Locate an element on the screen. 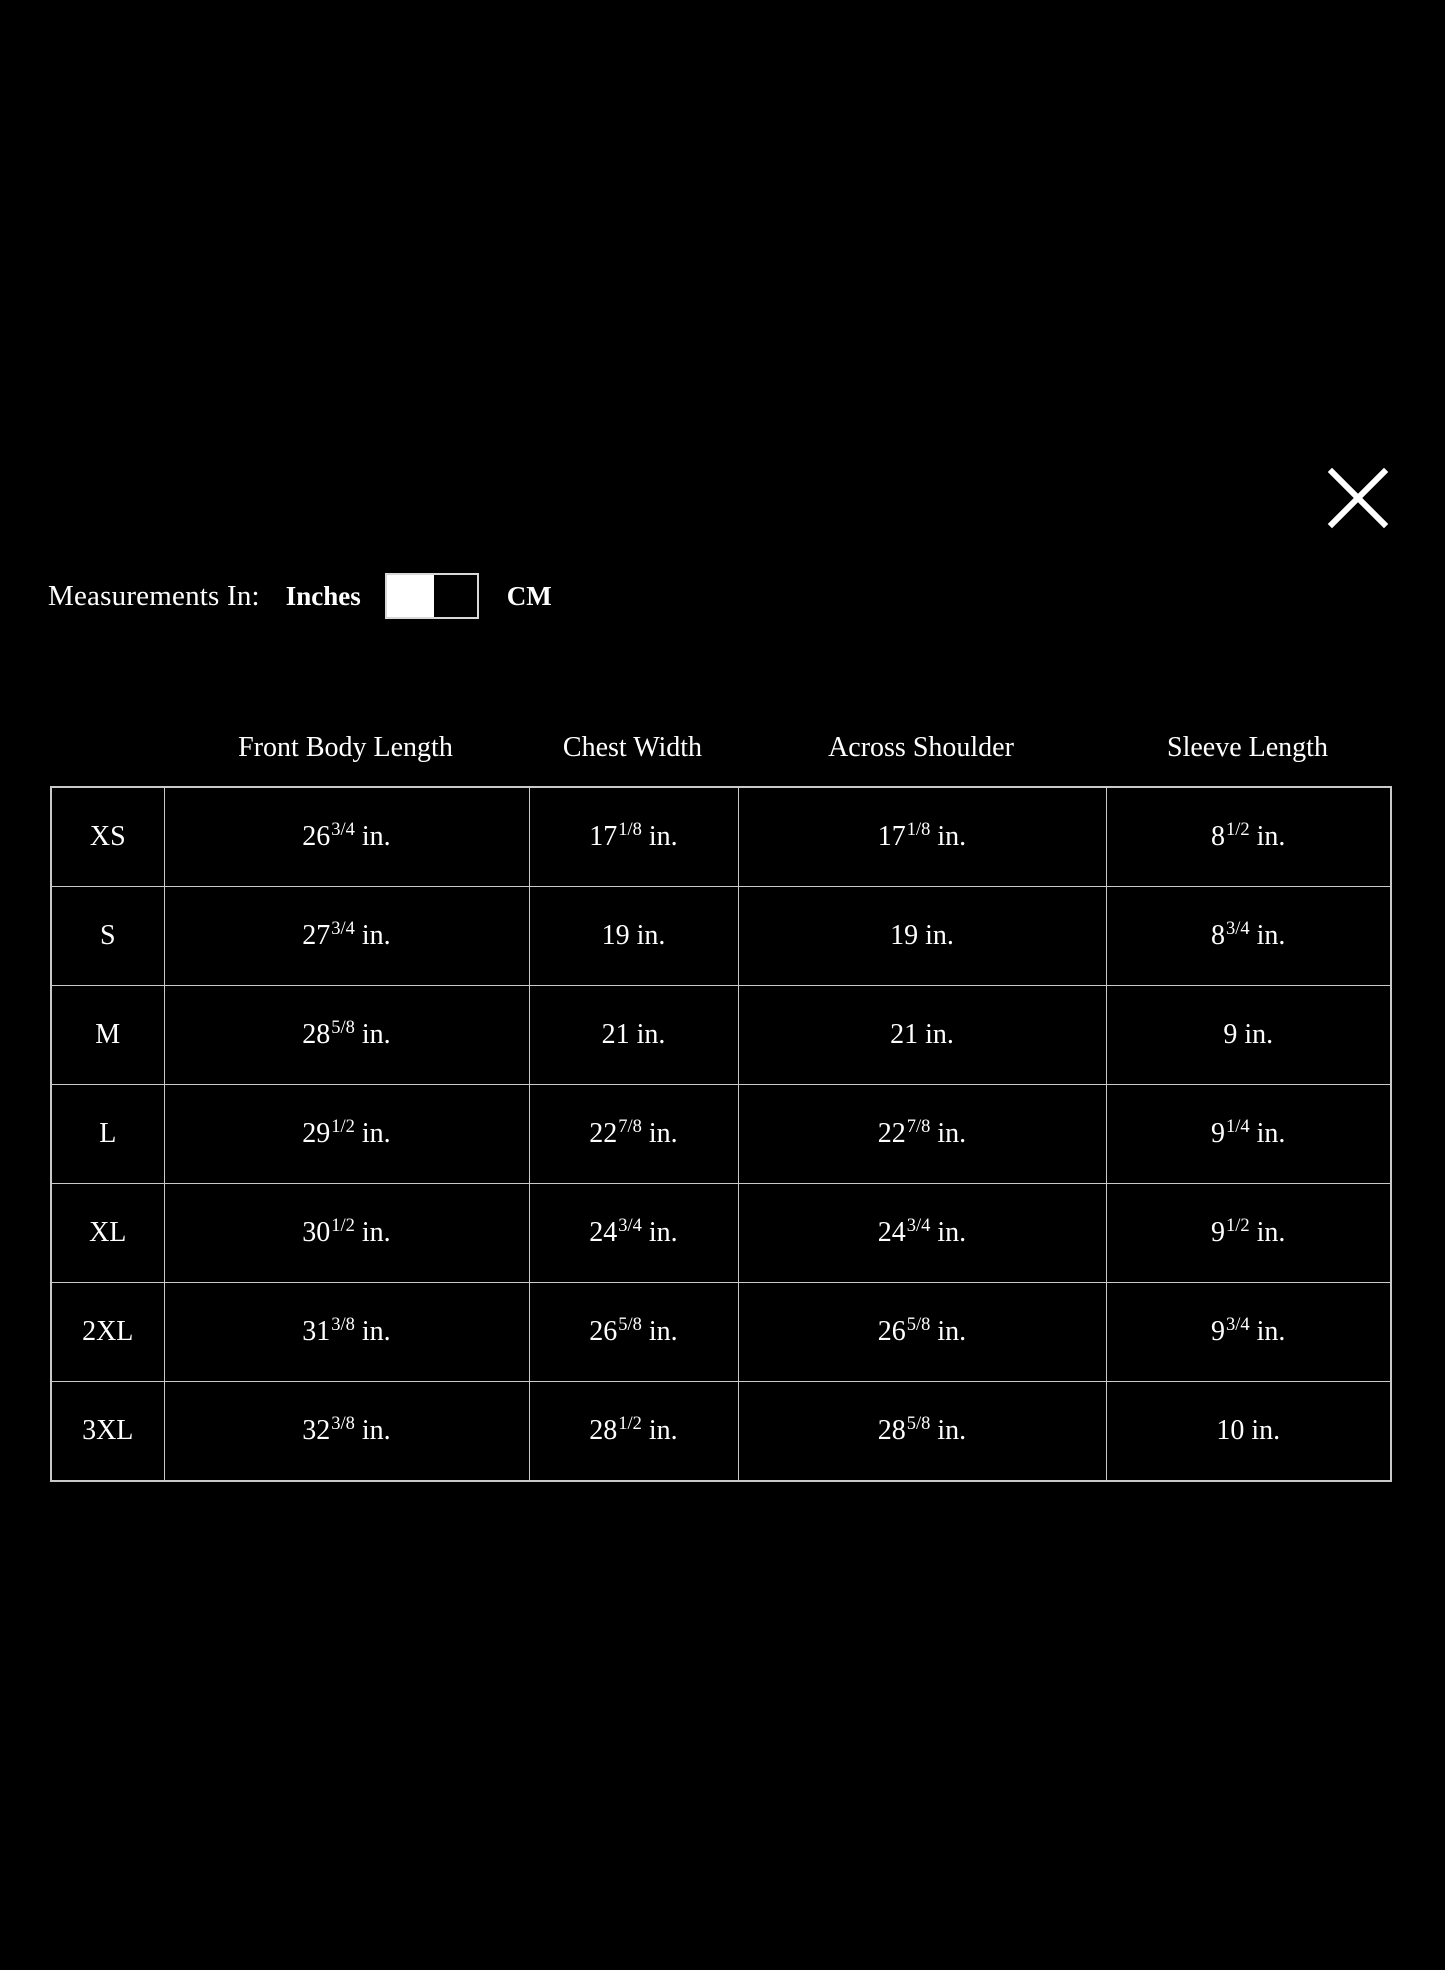 This screenshot has height=1970, width=1445. measurement-value: 91/2 in. is located at coordinates (1248, 1231).